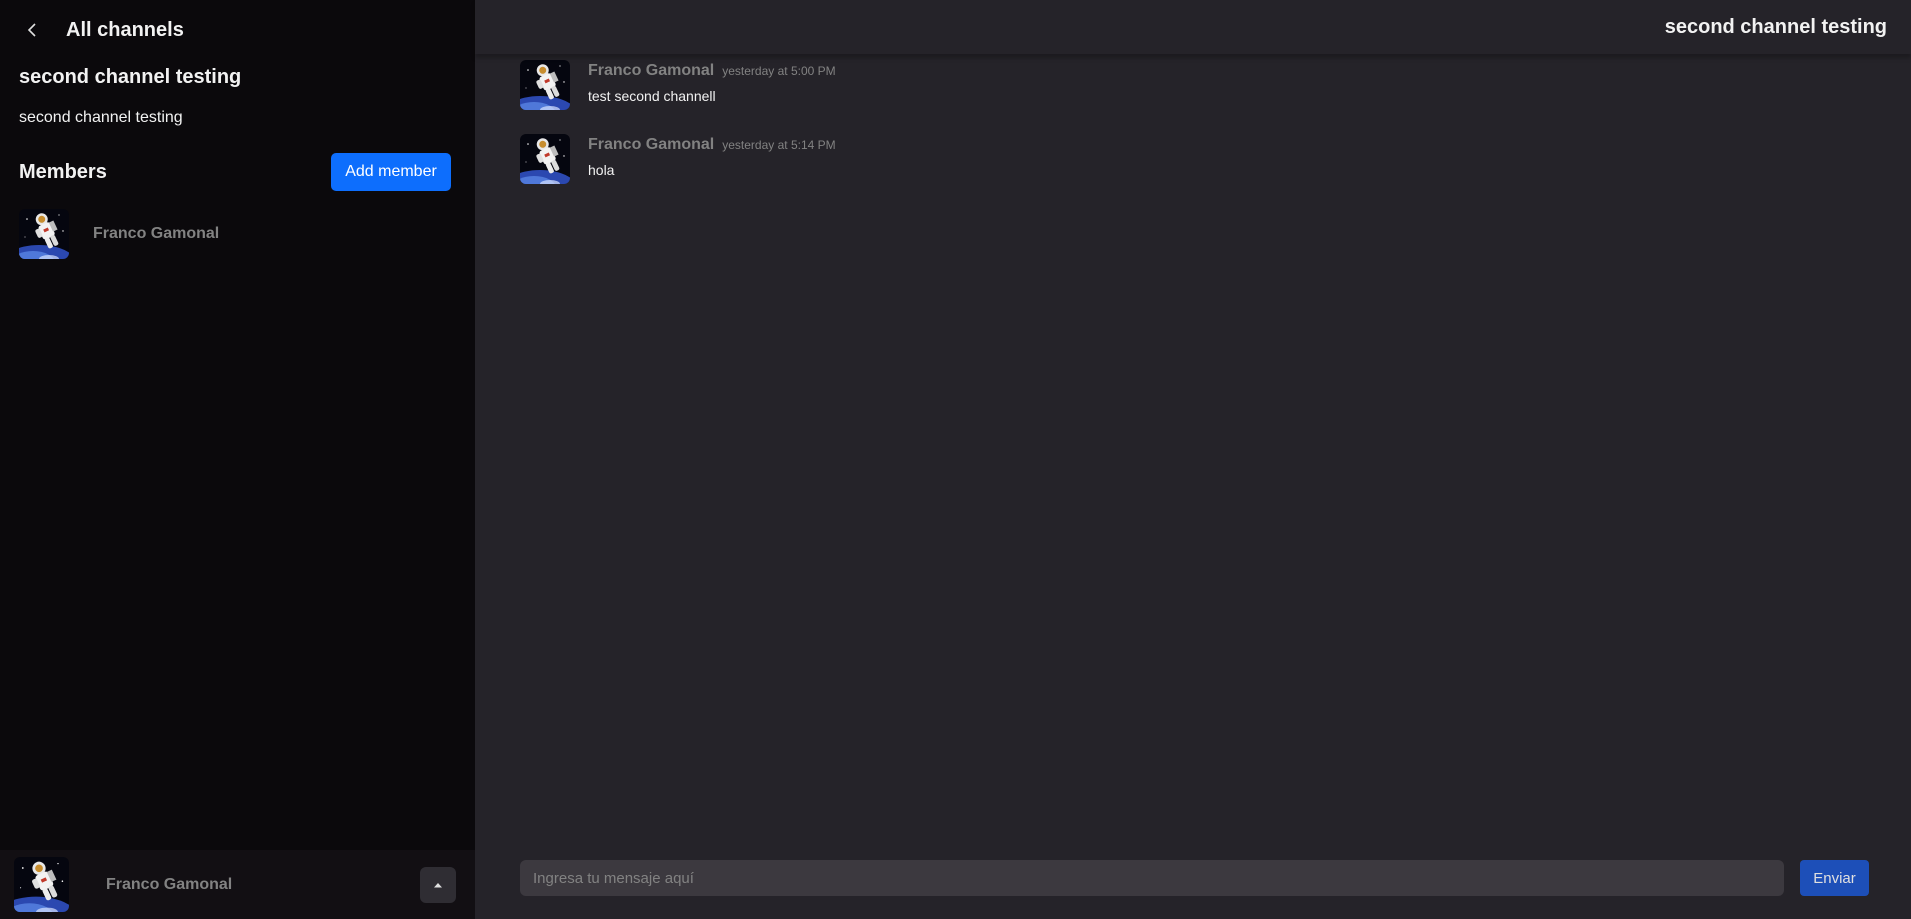  Describe the element at coordinates (237, 884) in the screenshot. I see `current-user-bar: Franco Gamonal` at that location.